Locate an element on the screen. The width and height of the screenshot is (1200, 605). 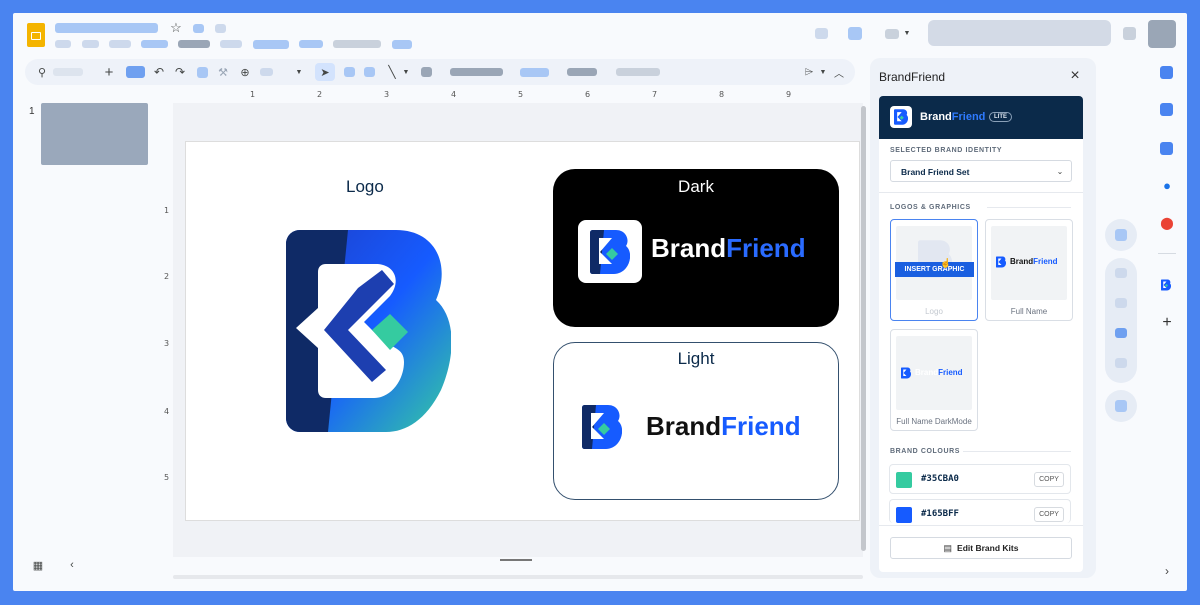
menu-slide is located at coordinates (231, 44).